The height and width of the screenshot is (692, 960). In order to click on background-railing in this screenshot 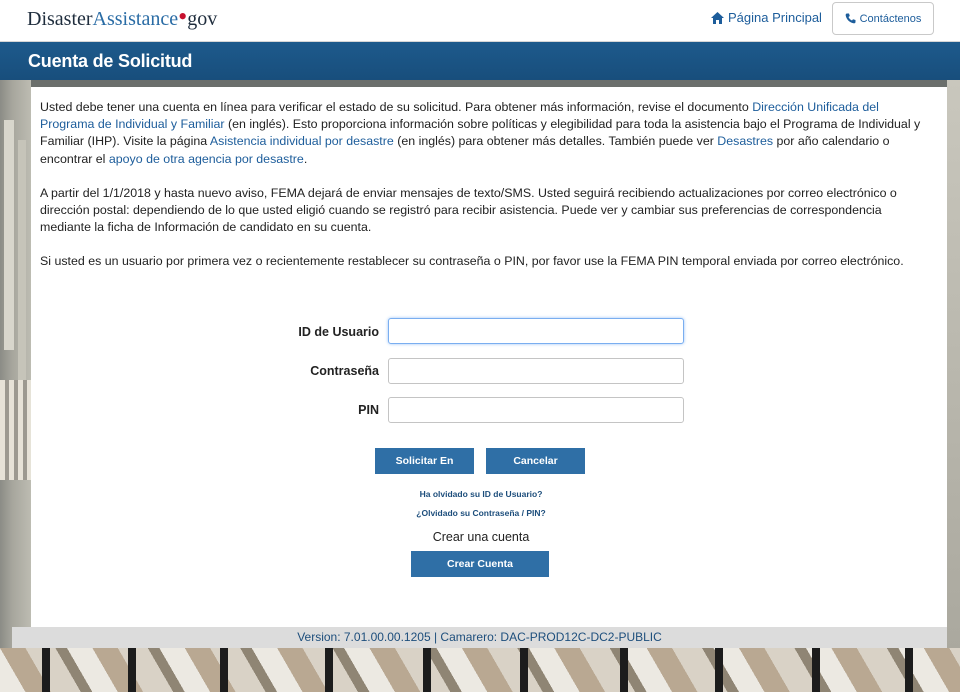, I will do `click(15, 430)`.